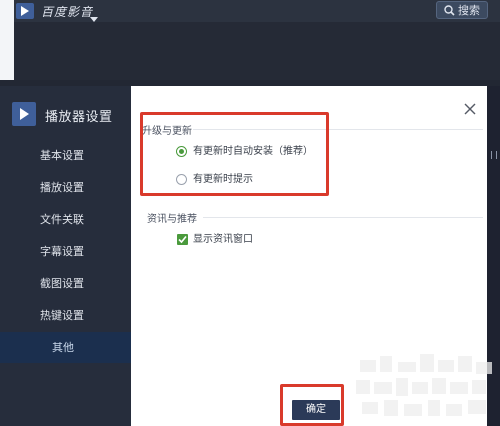 This screenshot has height=426, width=500. What do you see at coordinates (316, 410) in the screenshot?
I see `ok-button: 确定` at bounding box center [316, 410].